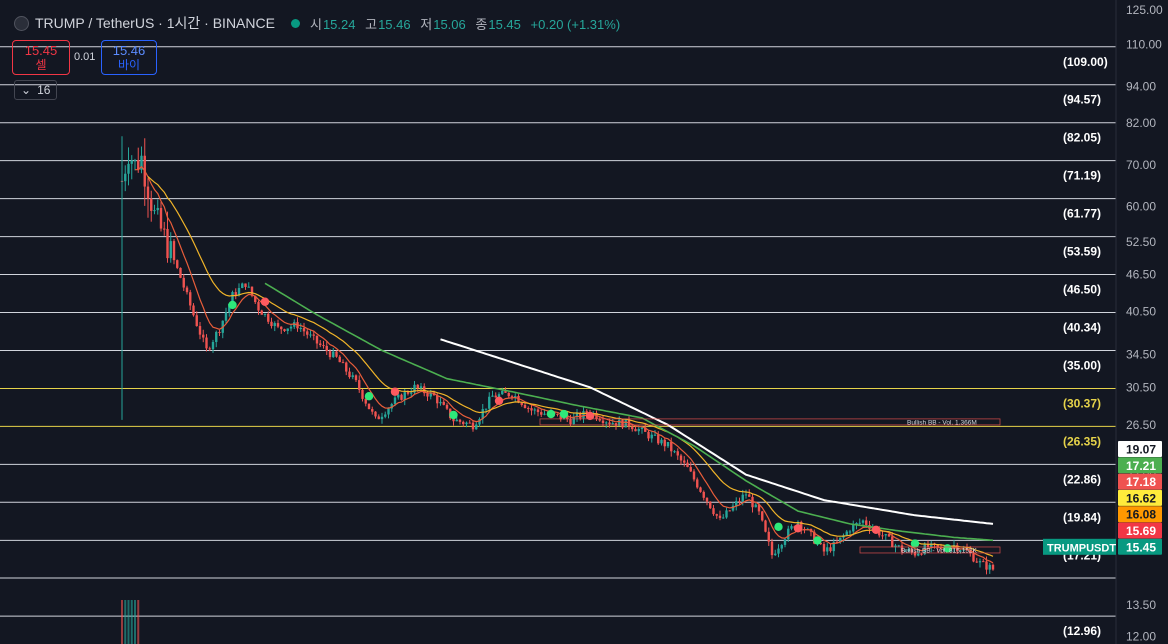 This screenshot has height=644, width=1168. I want to click on svg-text: 15.45, so click(1141, 547).